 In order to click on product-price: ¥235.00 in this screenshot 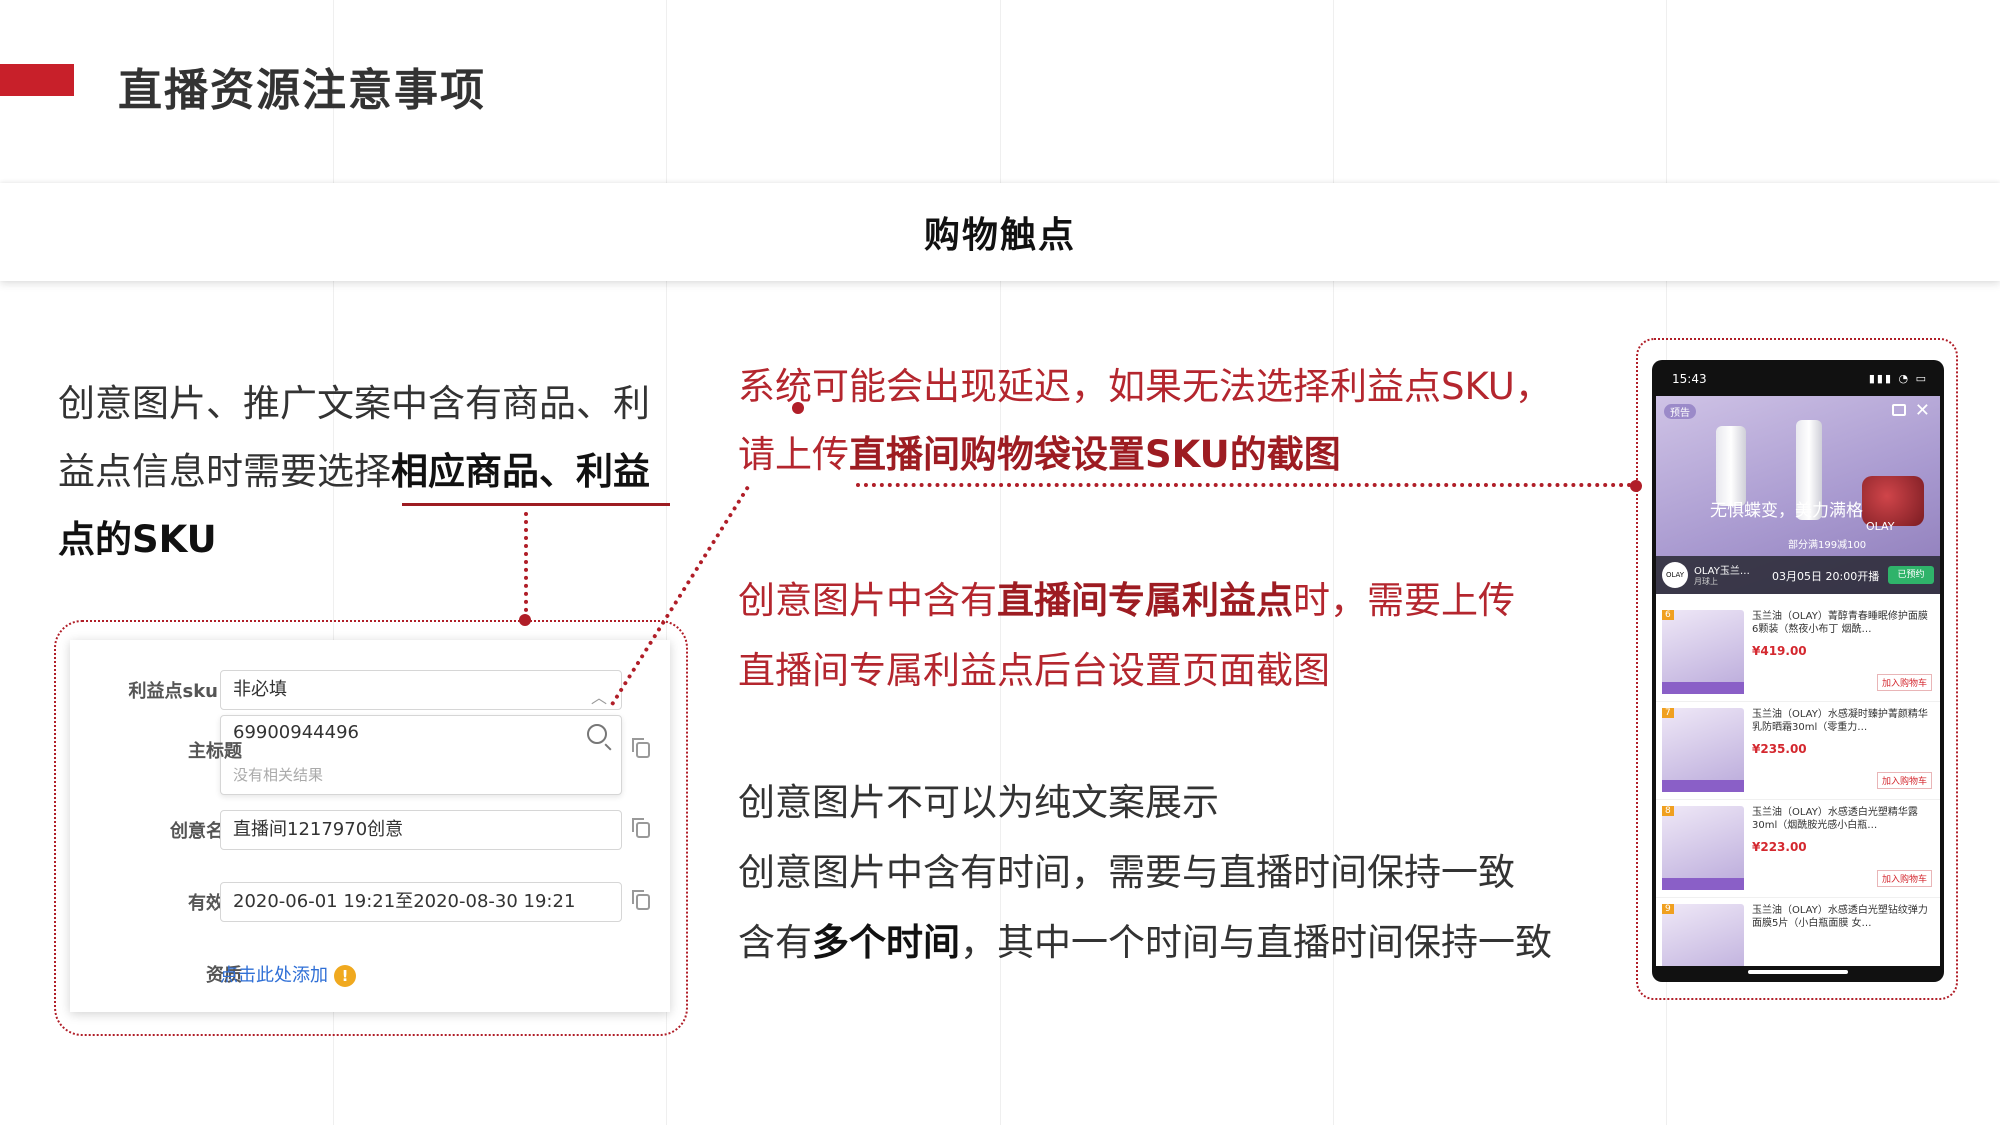, I will do `click(1779, 749)`.